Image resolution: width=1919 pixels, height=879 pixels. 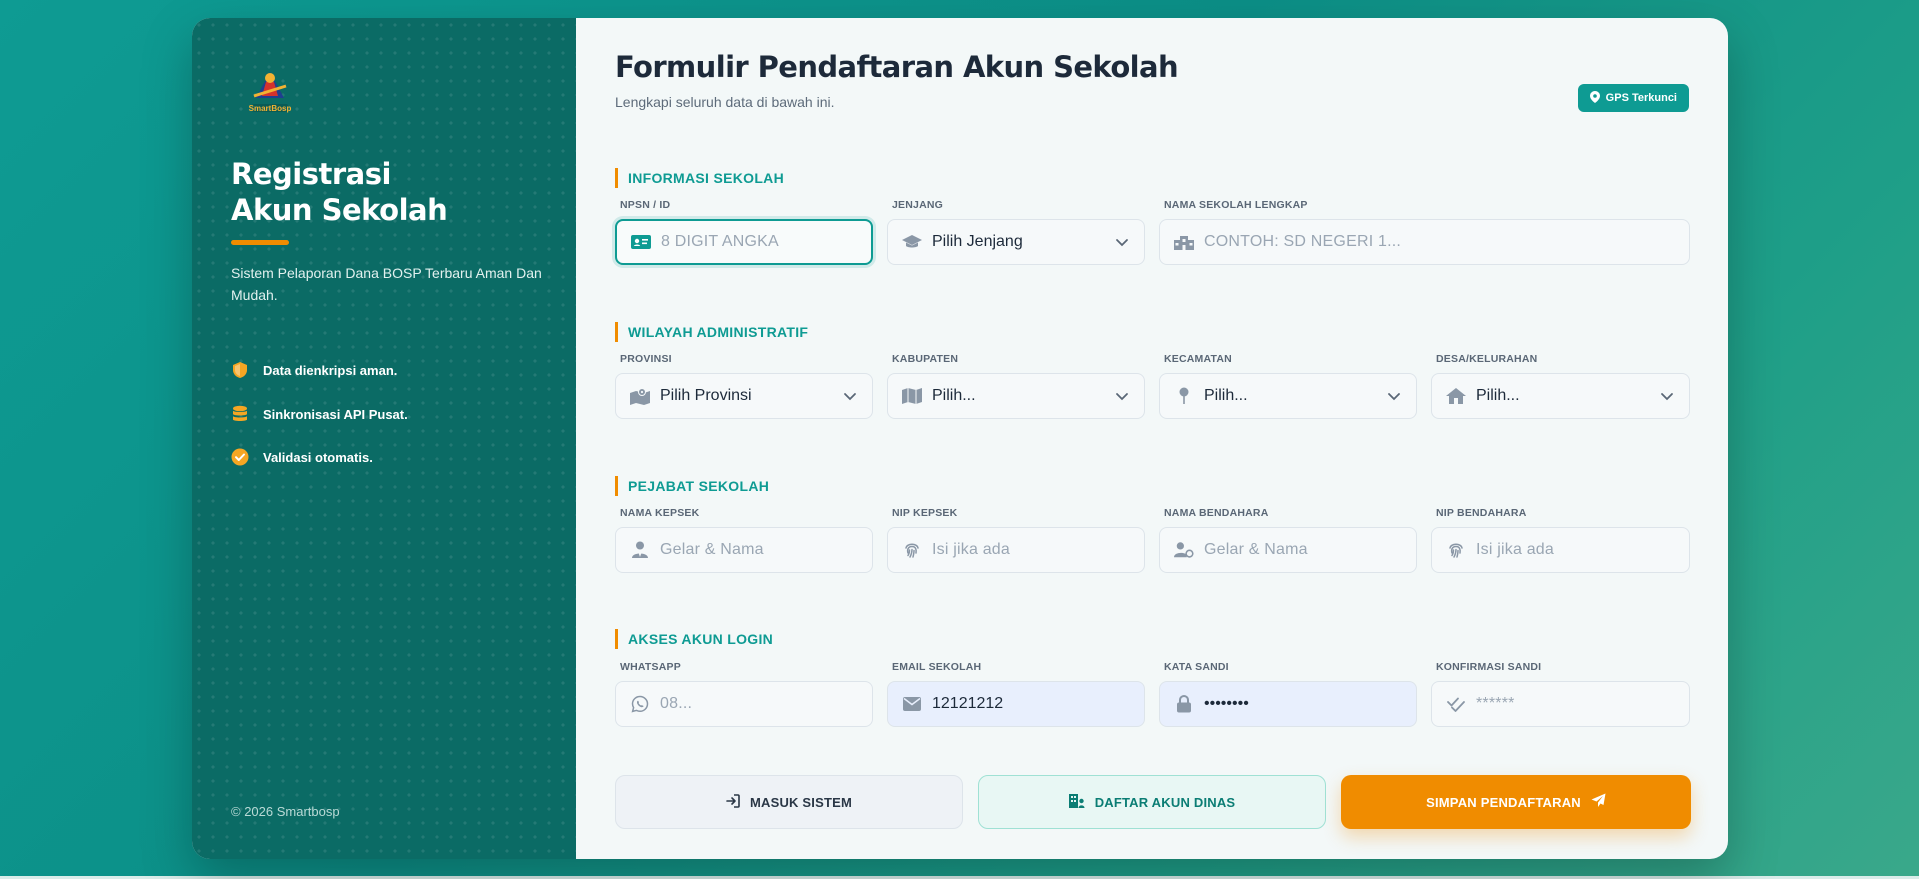 What do you see at coordinates (1489, 667) in the screenshot?
I see `field-label: KONFIRMASI SANDI` at bounding box center [1489, 667].